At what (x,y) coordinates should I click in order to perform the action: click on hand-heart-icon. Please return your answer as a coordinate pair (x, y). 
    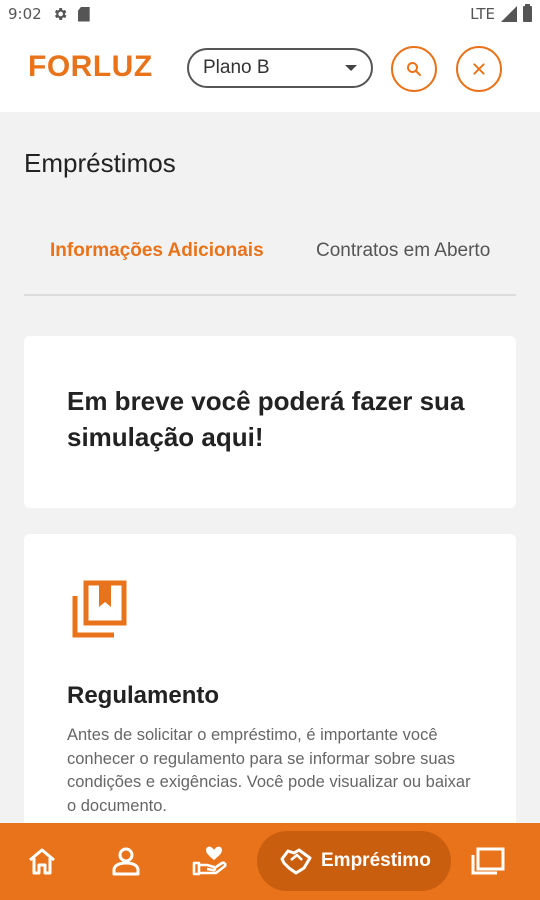
    Looking at the image, I should click on (209, 861).